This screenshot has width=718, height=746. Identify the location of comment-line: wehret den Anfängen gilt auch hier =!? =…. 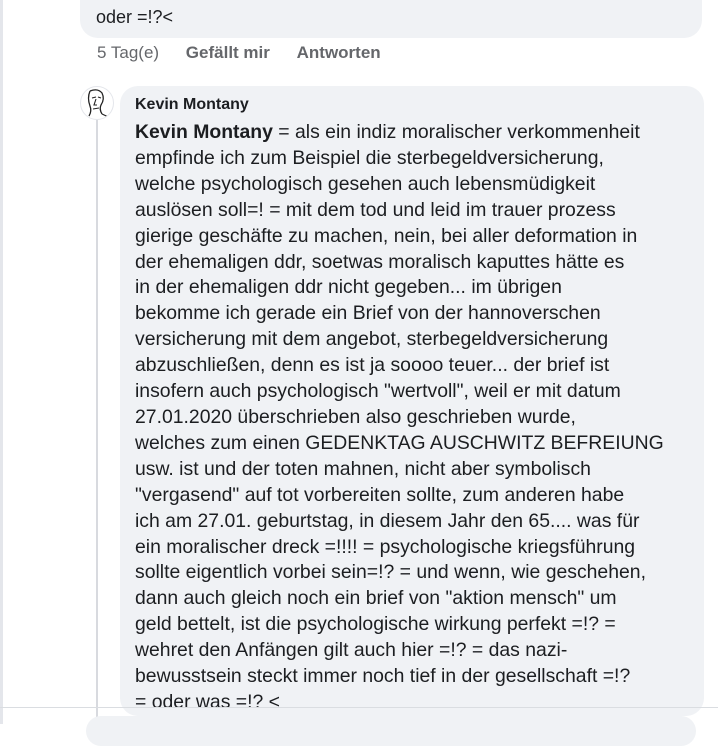
(351, 650).